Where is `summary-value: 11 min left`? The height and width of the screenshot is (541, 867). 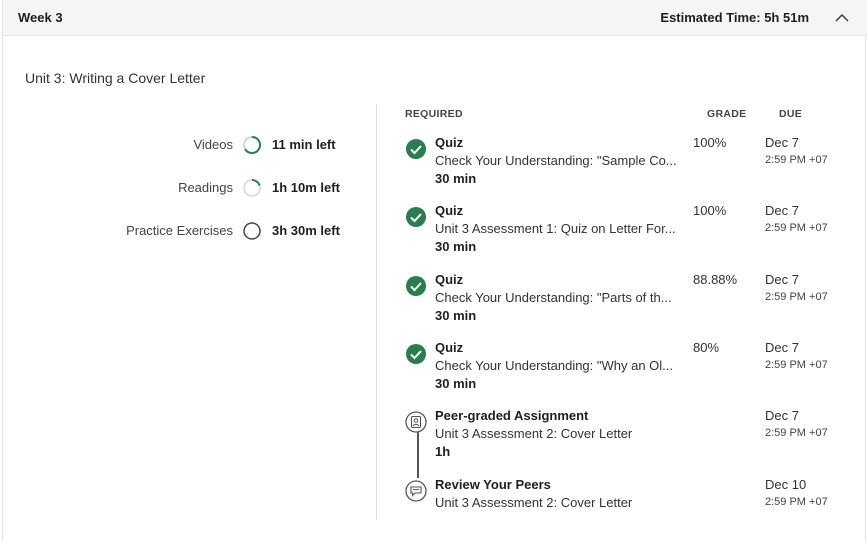
summary-value: 11 min left is located at coordinates (304, 144).